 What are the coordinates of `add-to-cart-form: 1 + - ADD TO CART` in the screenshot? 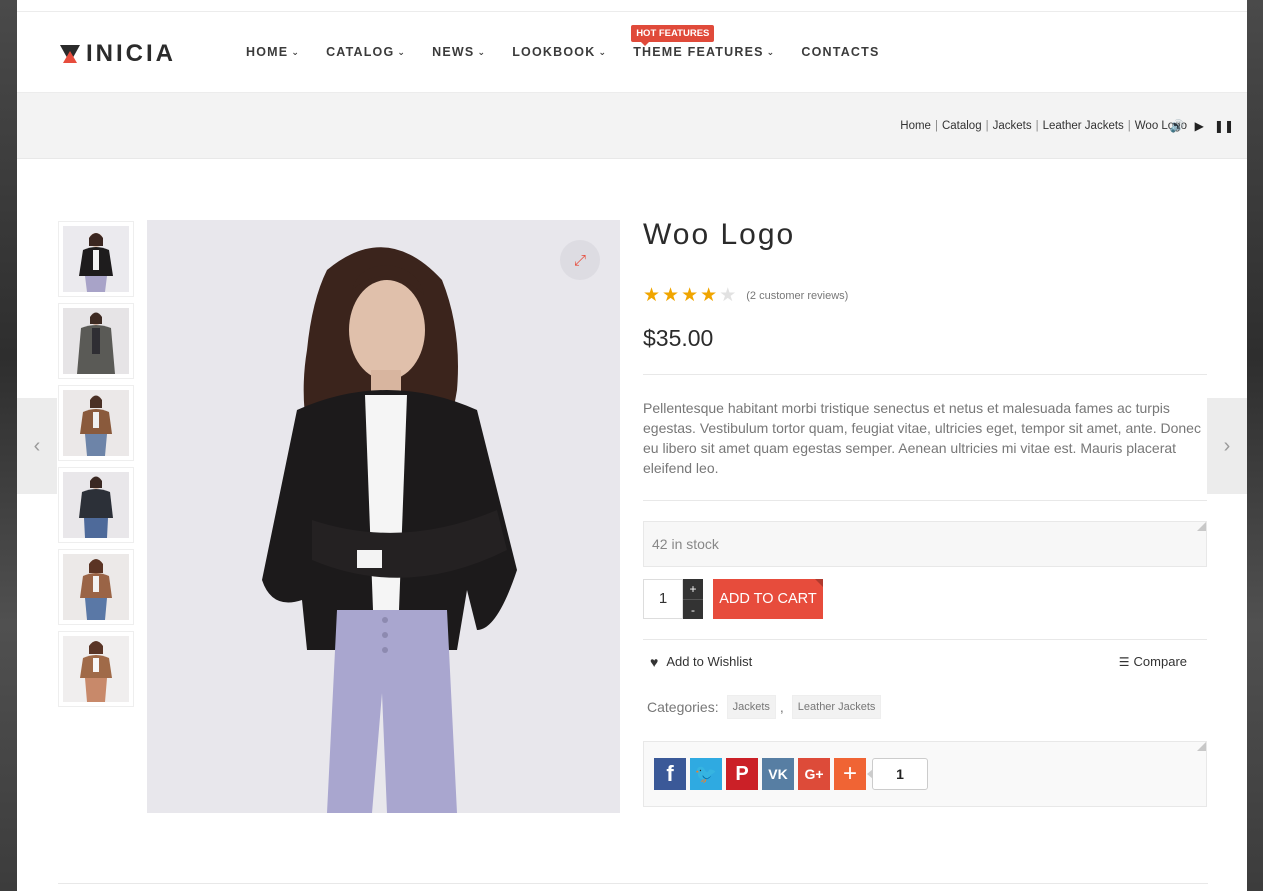 It's located at (925, 599).